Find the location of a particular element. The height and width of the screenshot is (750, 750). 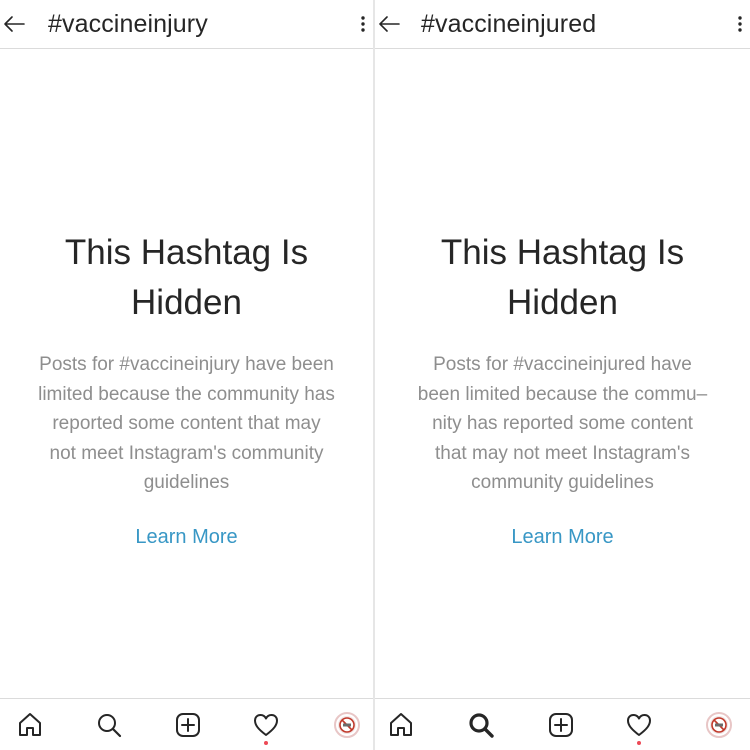

explanation-line: reported some content that may is located at coordinates (186, 423).